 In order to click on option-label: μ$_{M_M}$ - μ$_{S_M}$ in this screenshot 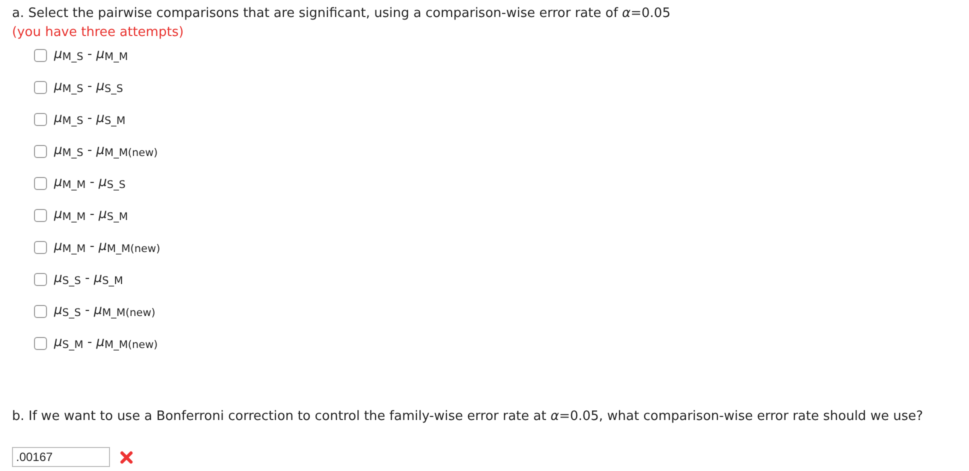, I will do `click(91, 215)`.